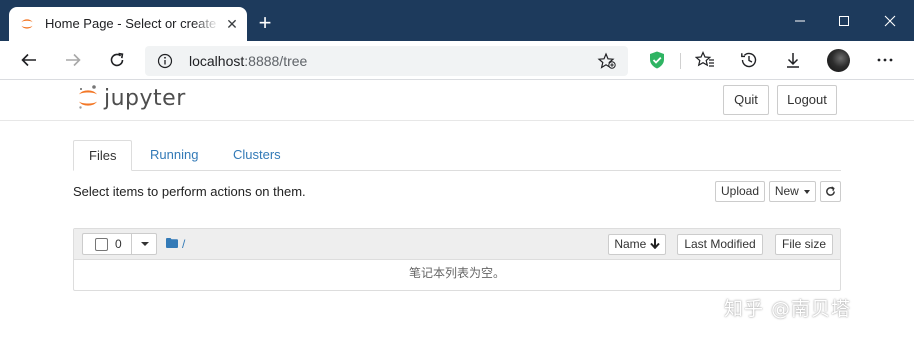 The image size is (914, 347). What do you see at coordinates (654, 244) in the screenshot?
I see `arrow-down-icon` at bounding box center [654, 244].